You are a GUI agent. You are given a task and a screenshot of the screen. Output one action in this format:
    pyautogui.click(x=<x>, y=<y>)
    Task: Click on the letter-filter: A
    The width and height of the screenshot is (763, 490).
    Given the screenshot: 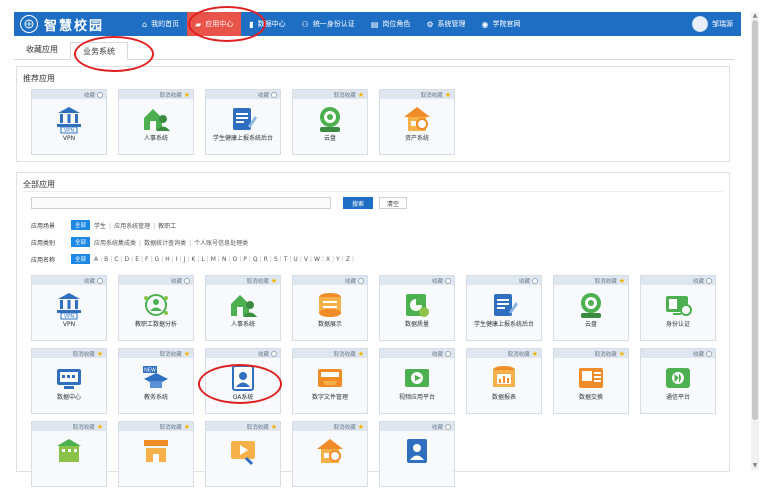 What is the action you would take?
    pyautogui.click(x=96, y=259)
    